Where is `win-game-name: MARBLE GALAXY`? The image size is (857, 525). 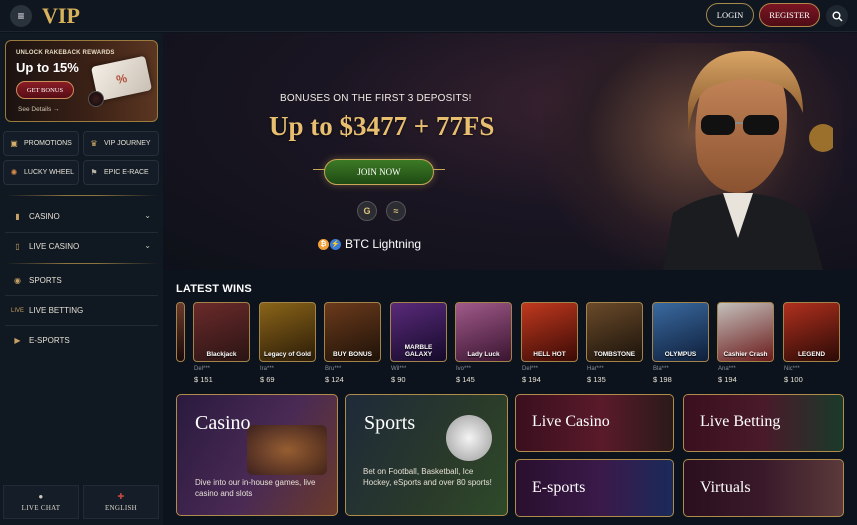
win-game-name: MARBLE GALAXY is located at coordinates (418, 351).